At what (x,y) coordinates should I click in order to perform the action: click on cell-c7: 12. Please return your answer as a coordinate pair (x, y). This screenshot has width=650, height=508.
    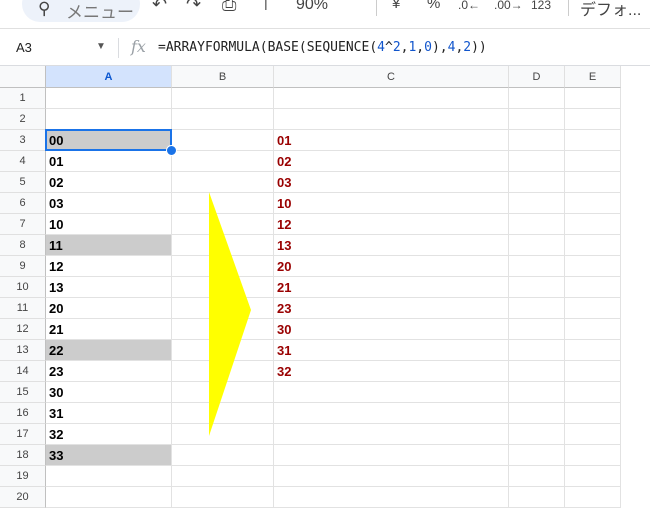
    Looking at the image, I should click on (391, 224).